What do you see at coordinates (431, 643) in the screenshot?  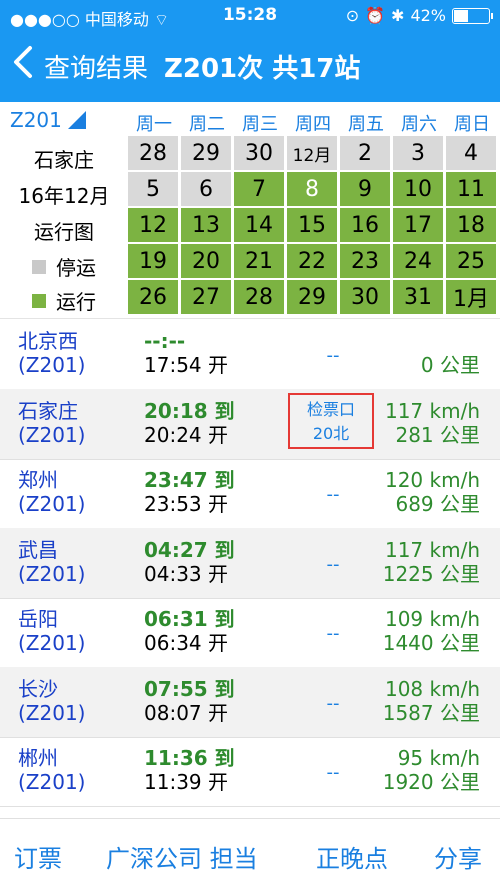 I see `station-distance: 1440 公里` at bounding box center [431, 643].